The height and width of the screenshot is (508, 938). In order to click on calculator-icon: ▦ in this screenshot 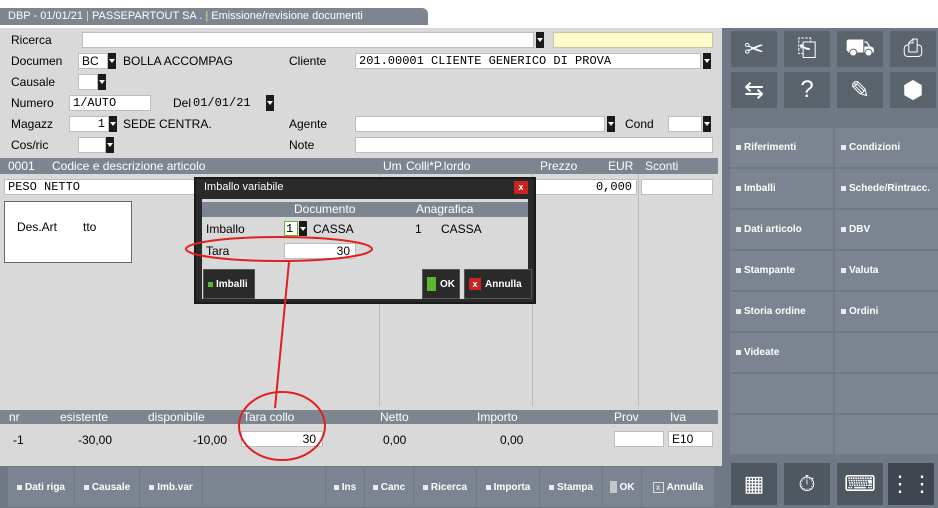, I will do `click(754, 484)`.